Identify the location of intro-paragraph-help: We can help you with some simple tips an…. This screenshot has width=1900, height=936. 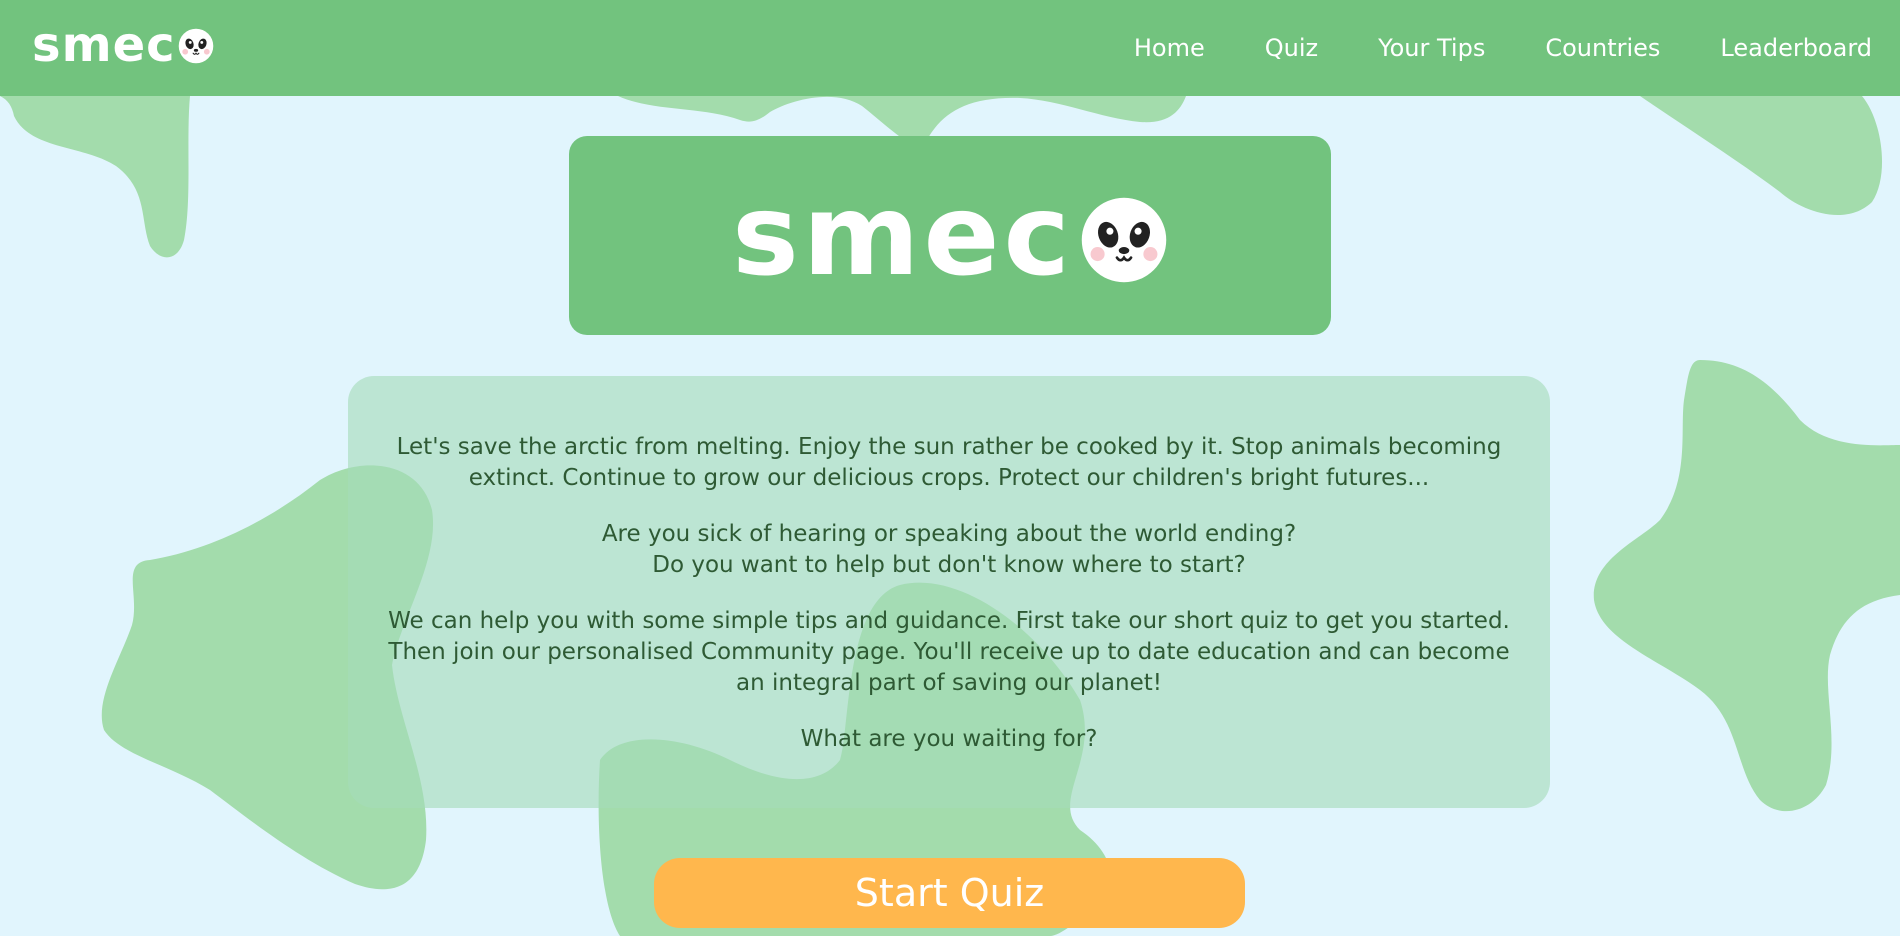
(949, 652).